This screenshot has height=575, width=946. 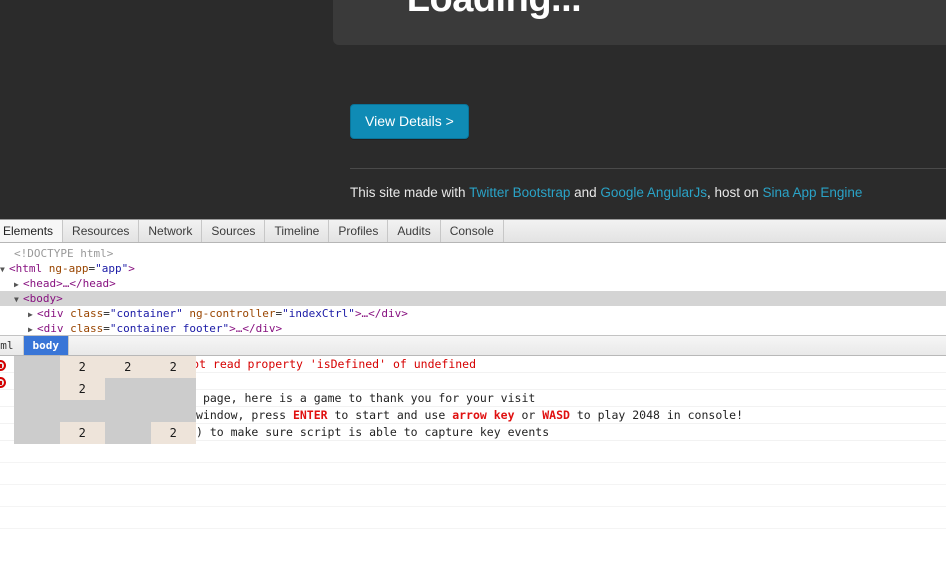 What do you see at coordinates (54, 328) in the screenshot?
I see `div2-tag: <div` at bounding box center [54, 328].